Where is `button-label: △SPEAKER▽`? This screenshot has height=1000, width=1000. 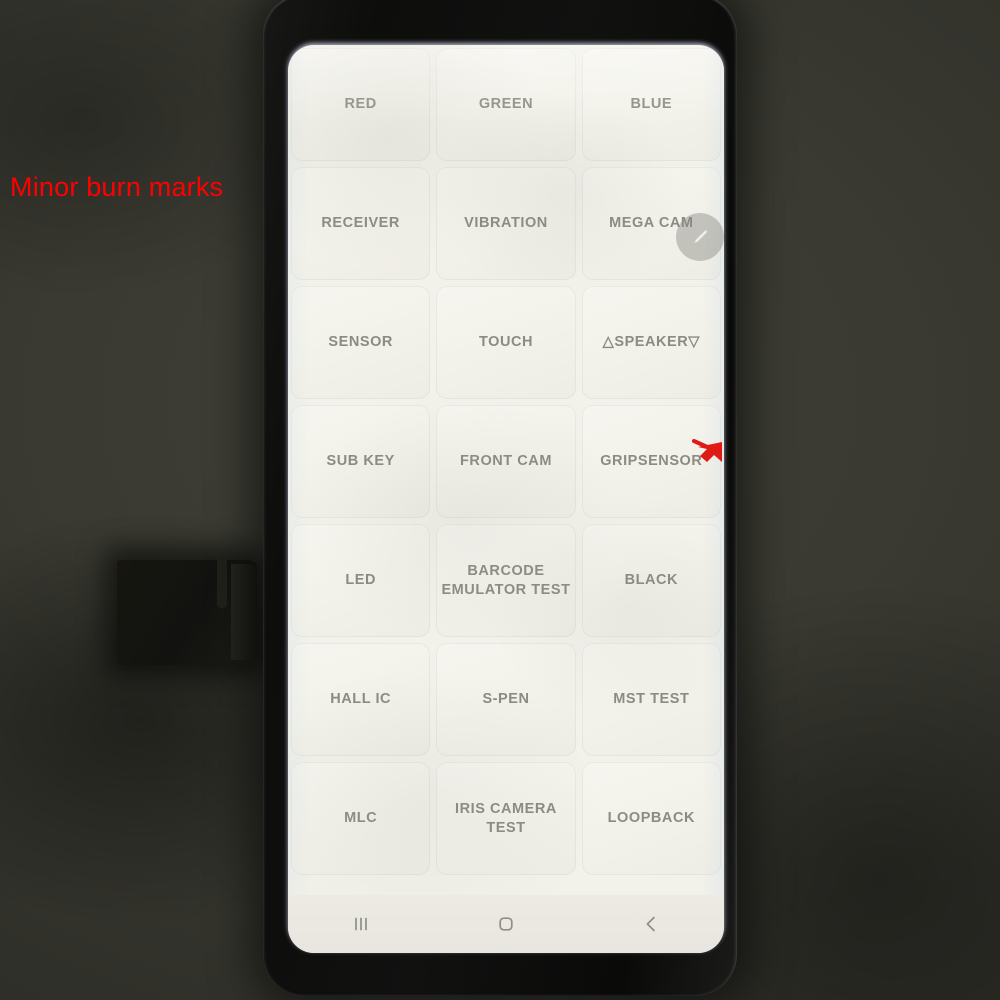
button-label: △SPEAKER▽ is located at coordinates (651, 342).